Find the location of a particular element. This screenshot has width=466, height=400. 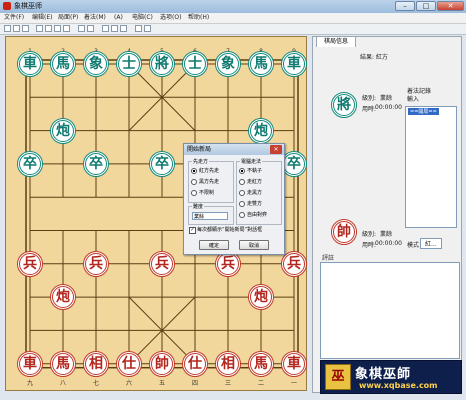

dialog-title: 開始新局 is located at coordinates (234, 149).